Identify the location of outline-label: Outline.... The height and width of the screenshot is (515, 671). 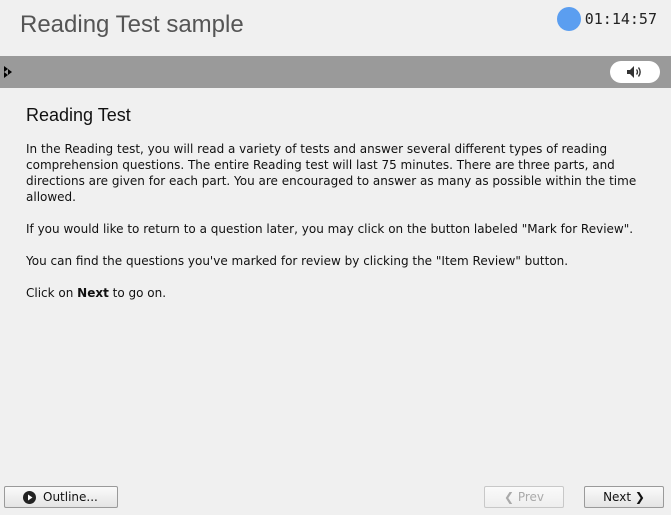
(70, 497).